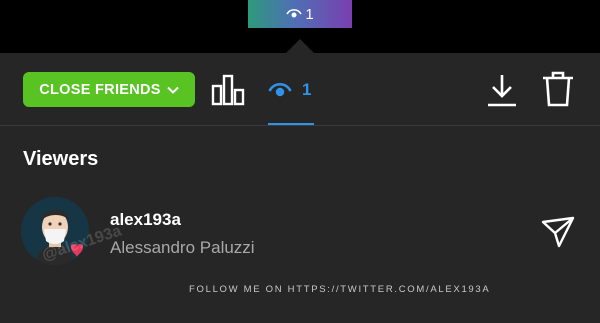 This screenshot has height=323, width=600. Describe the element at coordinates (300, 46) in the screenshot. I see `thumbnail-pointer` at that location.